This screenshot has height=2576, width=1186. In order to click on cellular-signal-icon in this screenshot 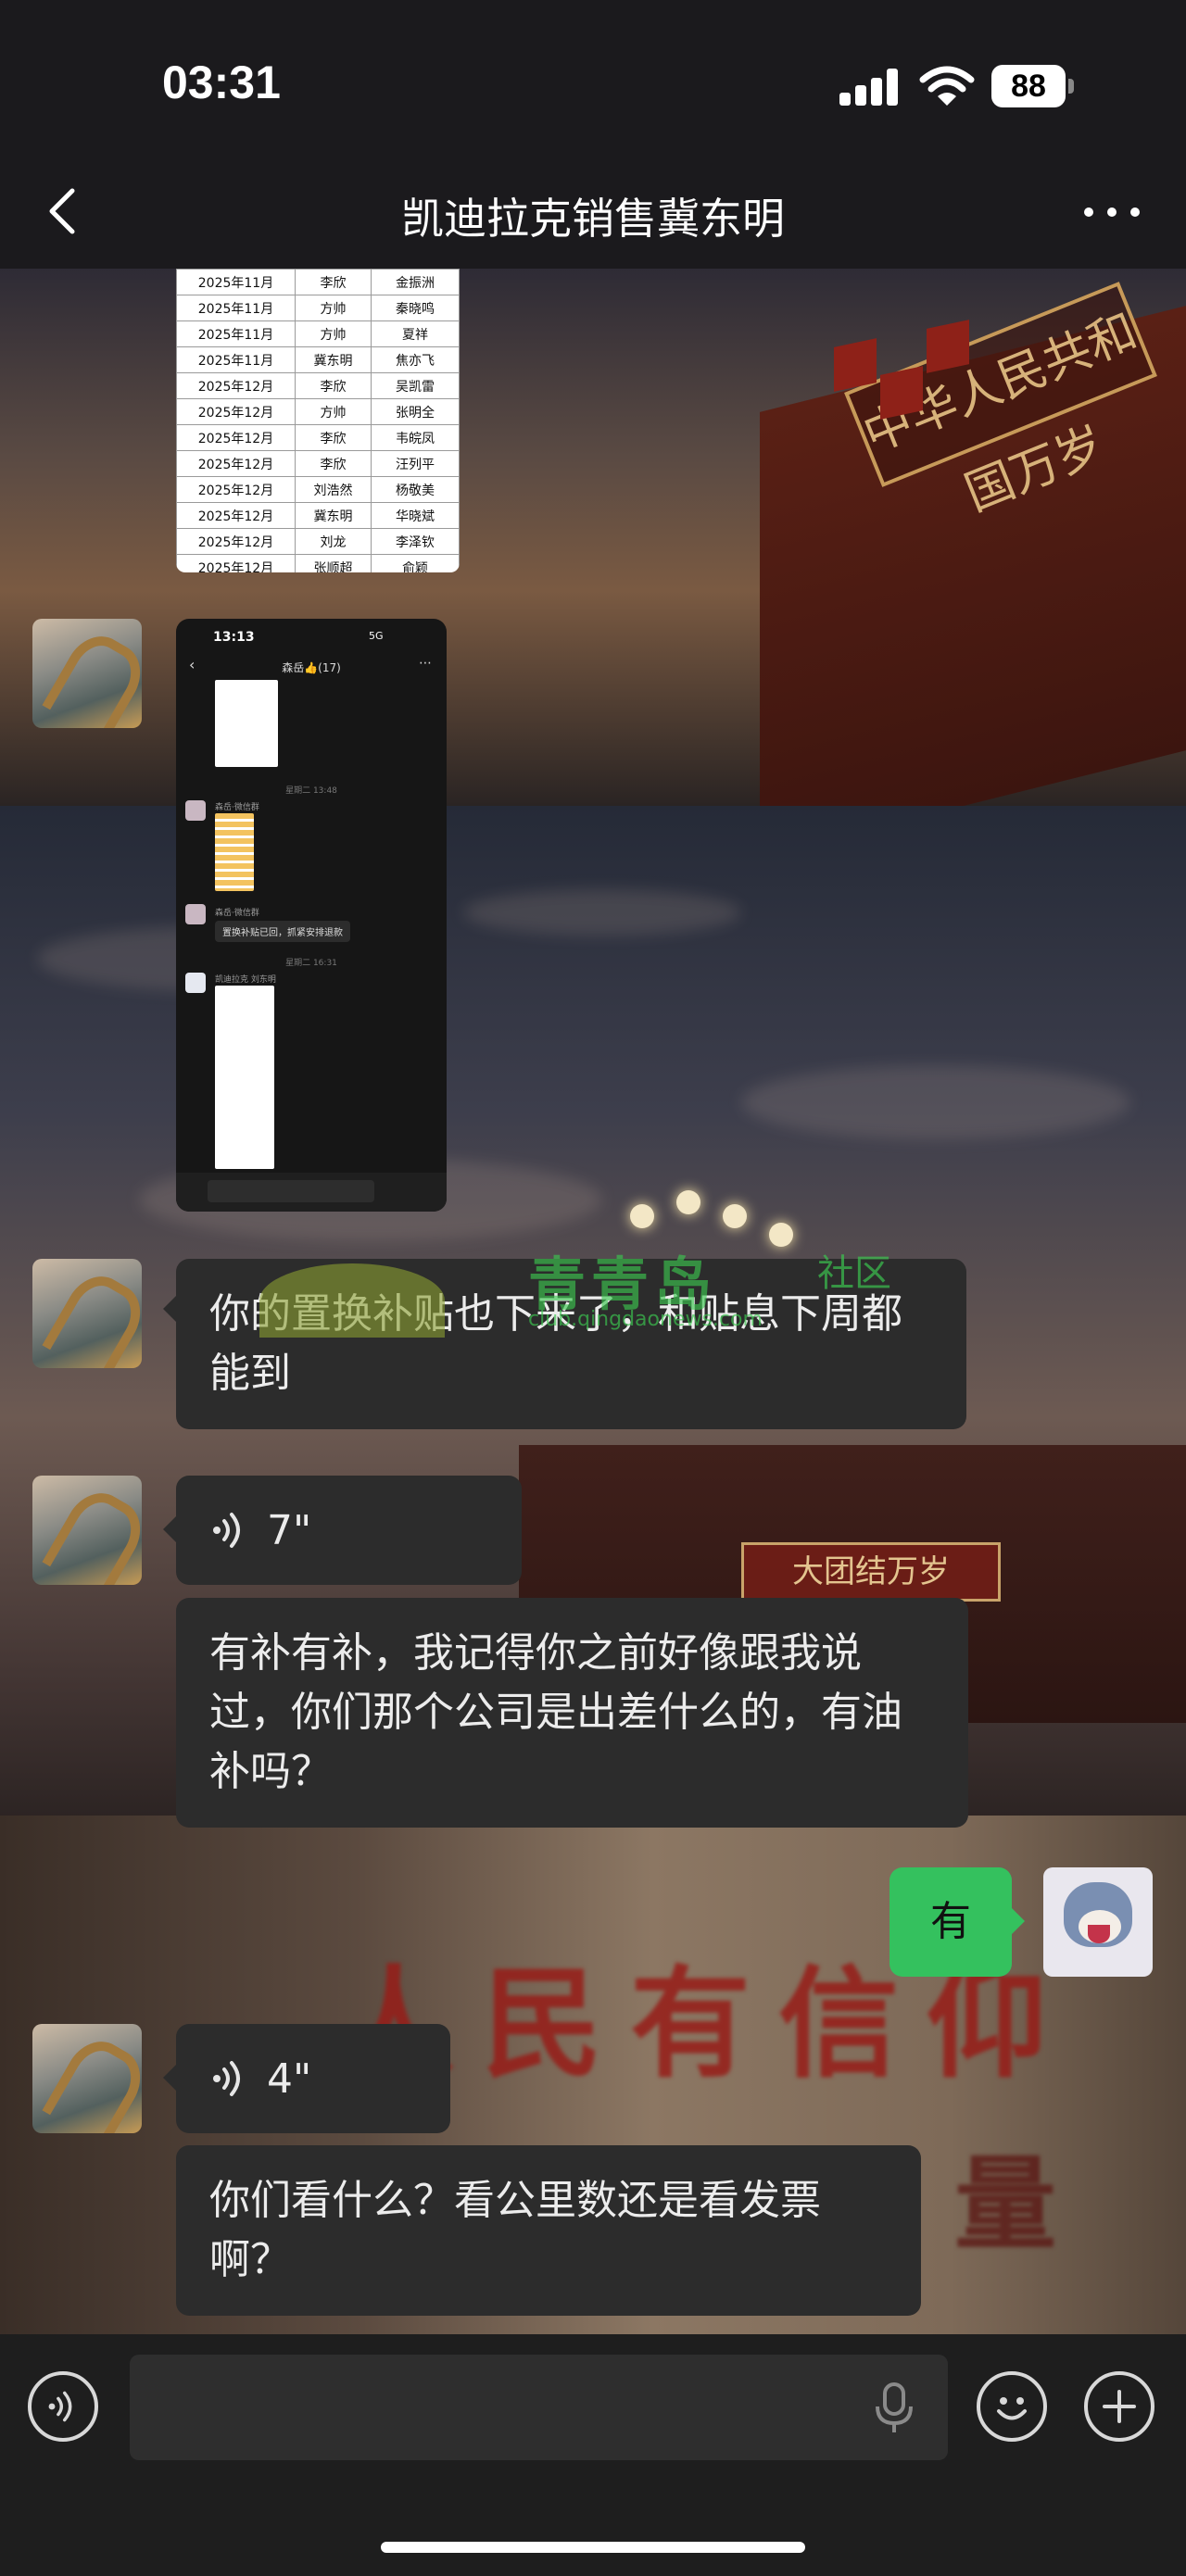, I will do `click(870, 87)`.